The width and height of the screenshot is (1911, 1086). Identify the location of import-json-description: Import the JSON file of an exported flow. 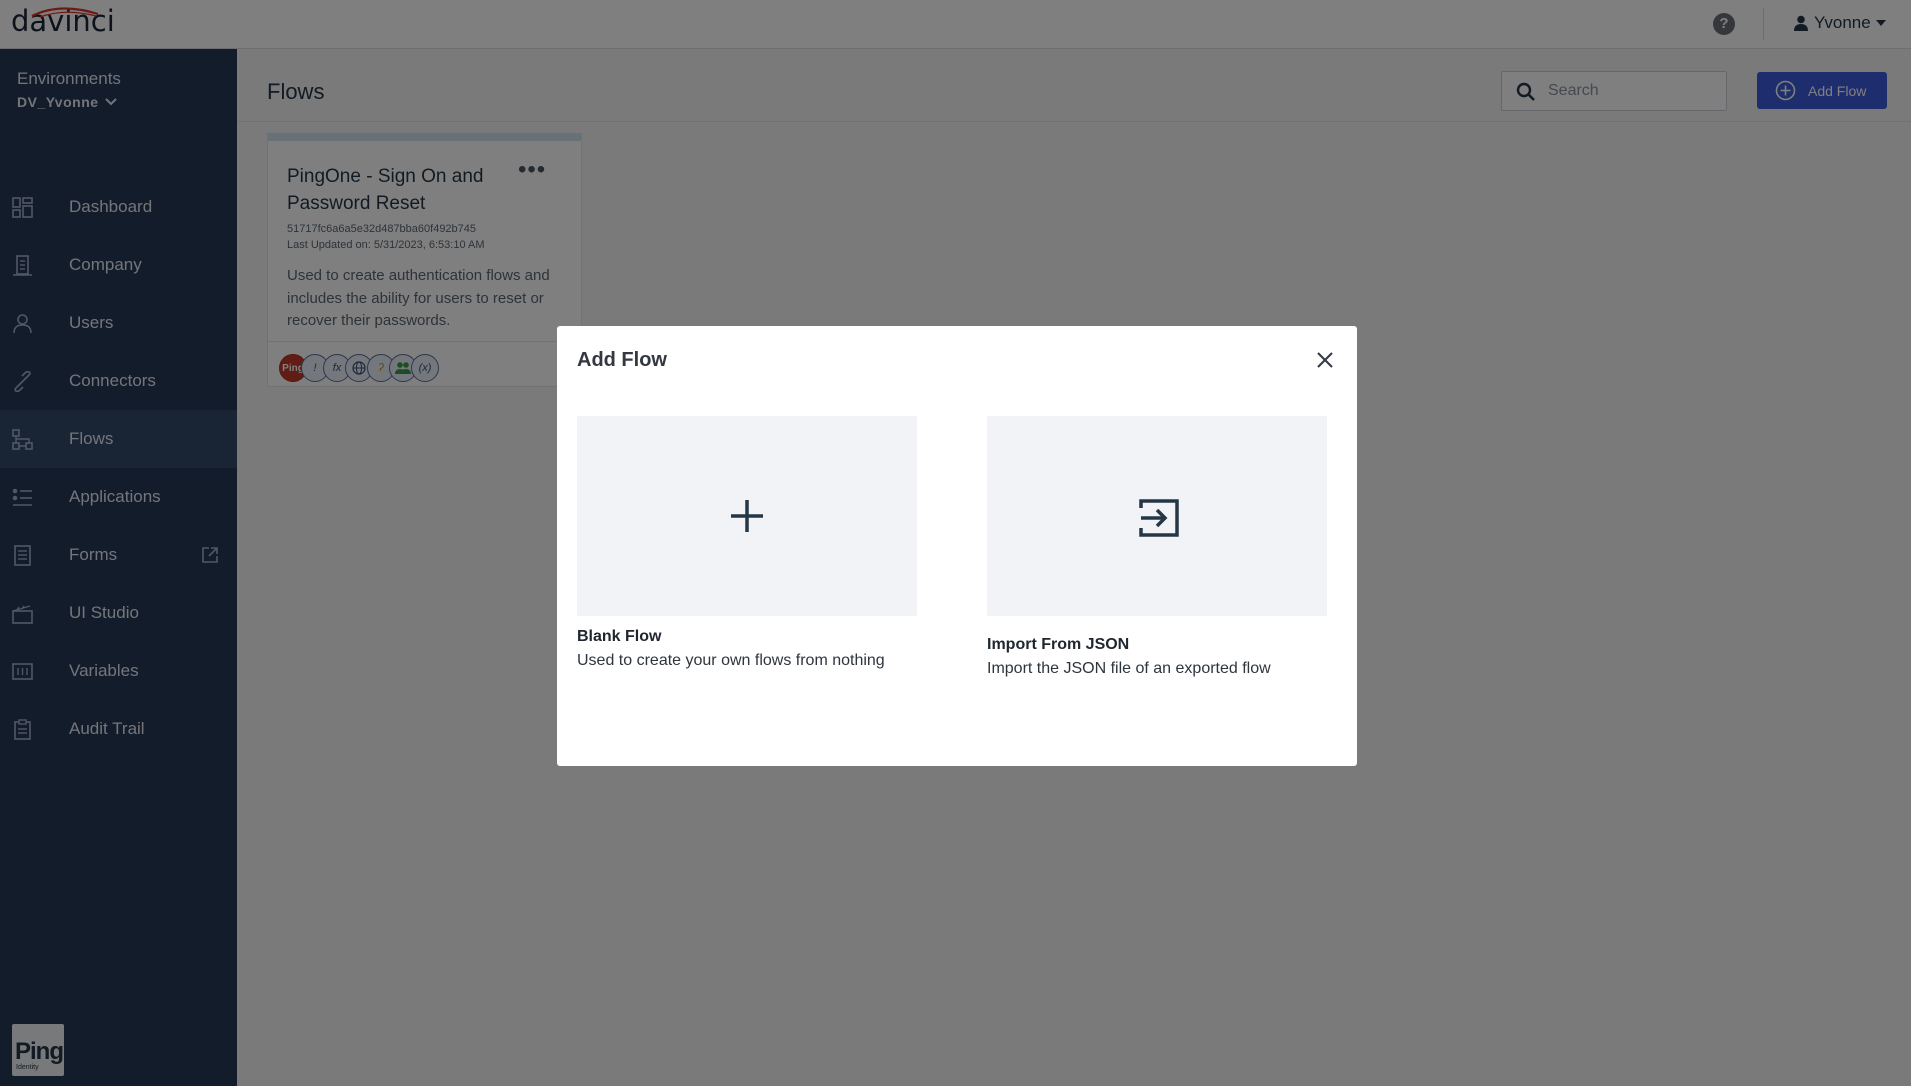
(1129, 668).